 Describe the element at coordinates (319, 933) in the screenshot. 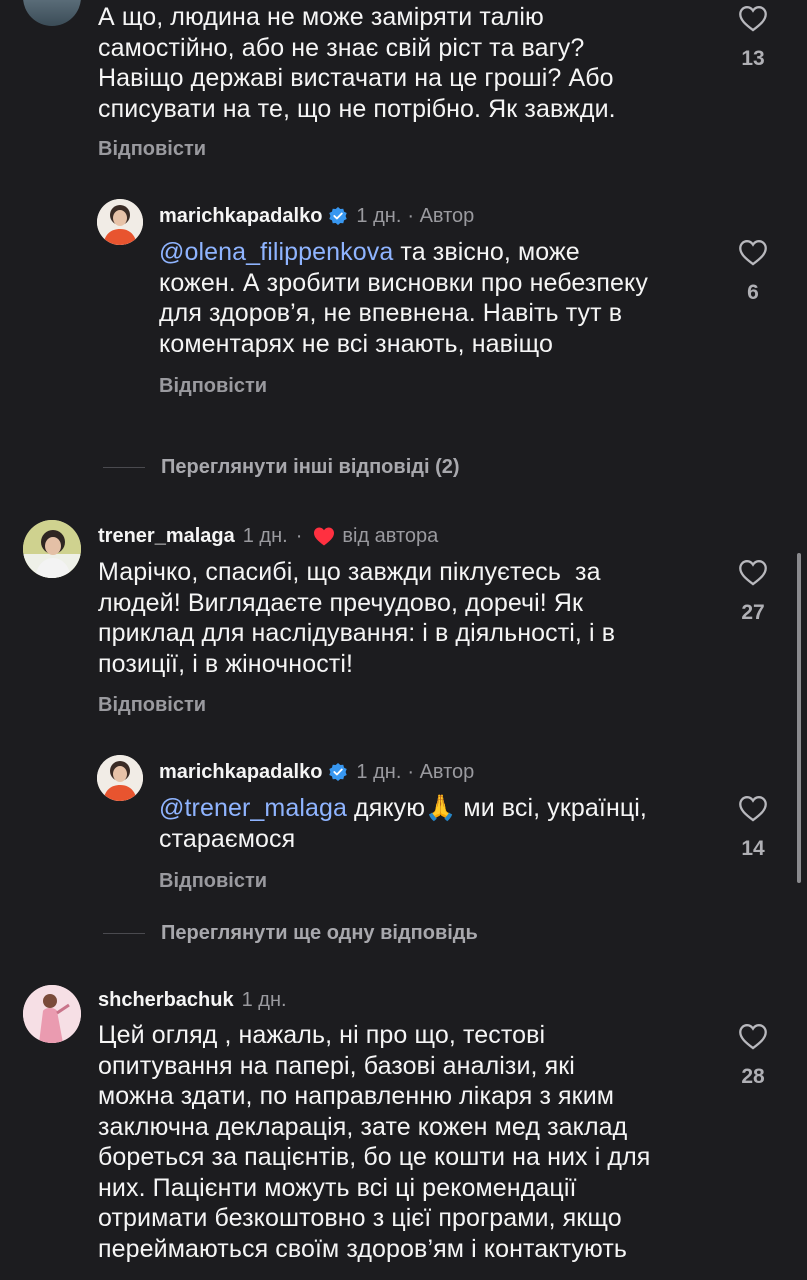

I see `view-more-replies-label: Переглянути ще одну відповідь` at that location.